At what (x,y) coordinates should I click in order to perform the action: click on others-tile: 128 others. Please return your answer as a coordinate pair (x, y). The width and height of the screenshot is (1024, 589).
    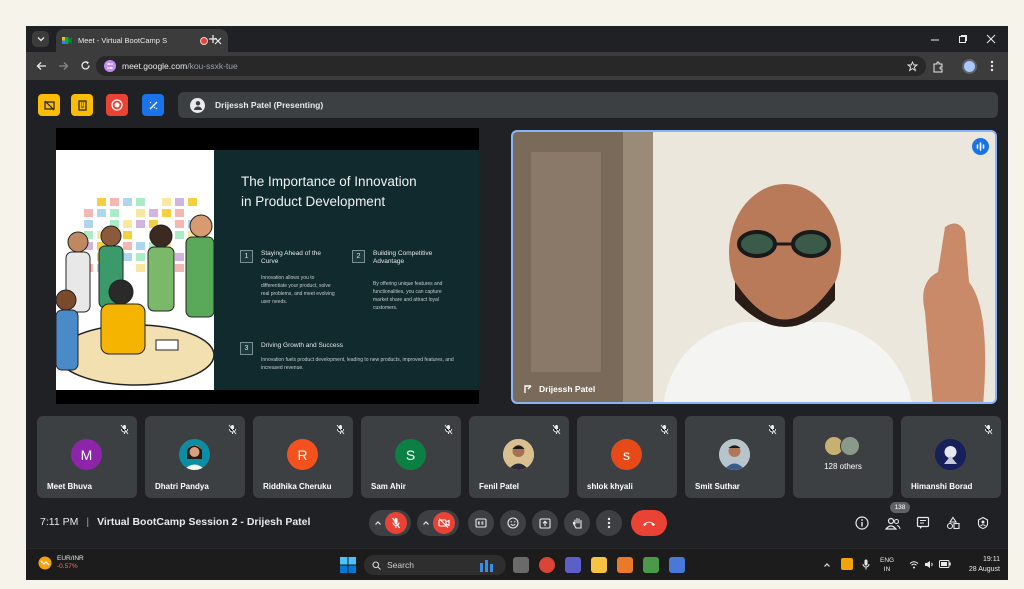
    Looking at the image, I should click on (843, 457).